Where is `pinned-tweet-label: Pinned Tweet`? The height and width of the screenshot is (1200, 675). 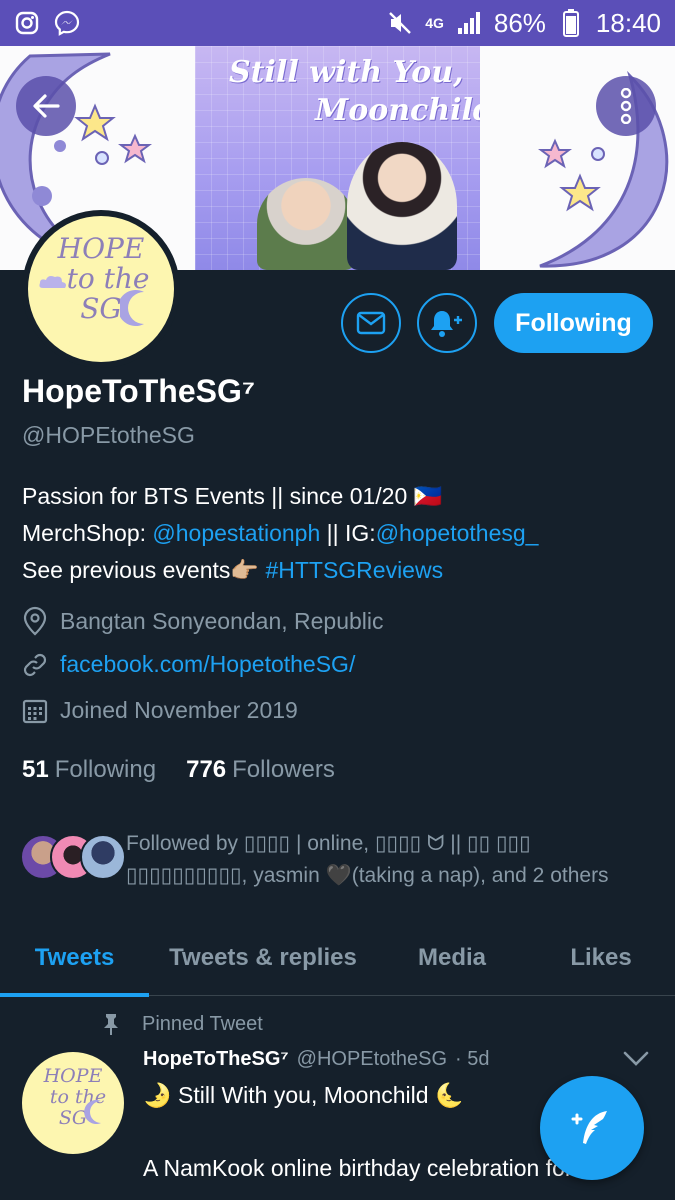 pinned-tweet-label: Pinned Tweet is located at coordinates (181, 1024).